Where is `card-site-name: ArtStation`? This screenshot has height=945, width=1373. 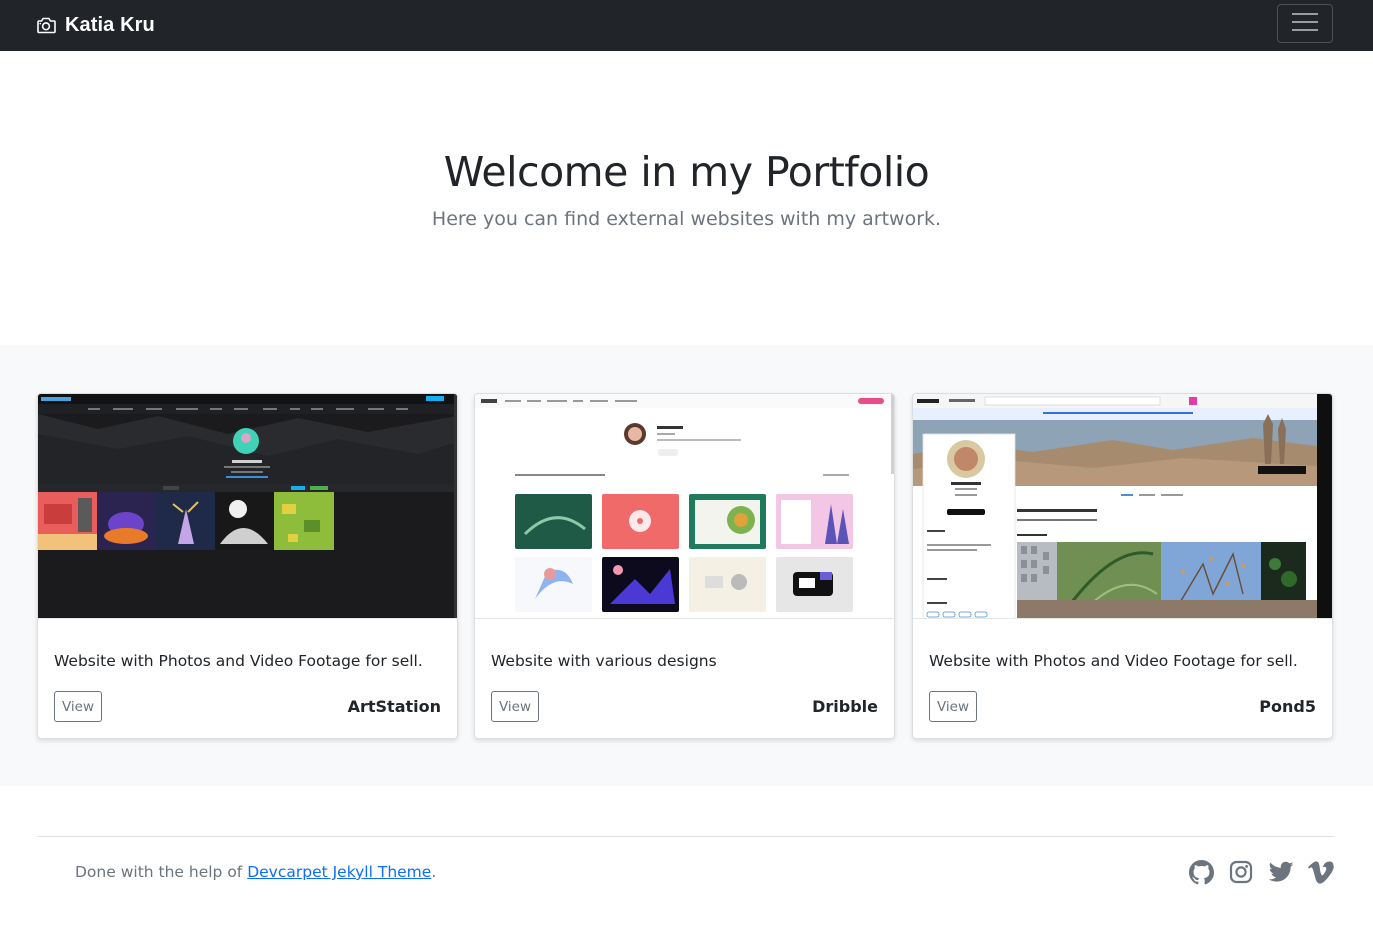 card-site-name: ArtStation is located at coordinates (394, 706).